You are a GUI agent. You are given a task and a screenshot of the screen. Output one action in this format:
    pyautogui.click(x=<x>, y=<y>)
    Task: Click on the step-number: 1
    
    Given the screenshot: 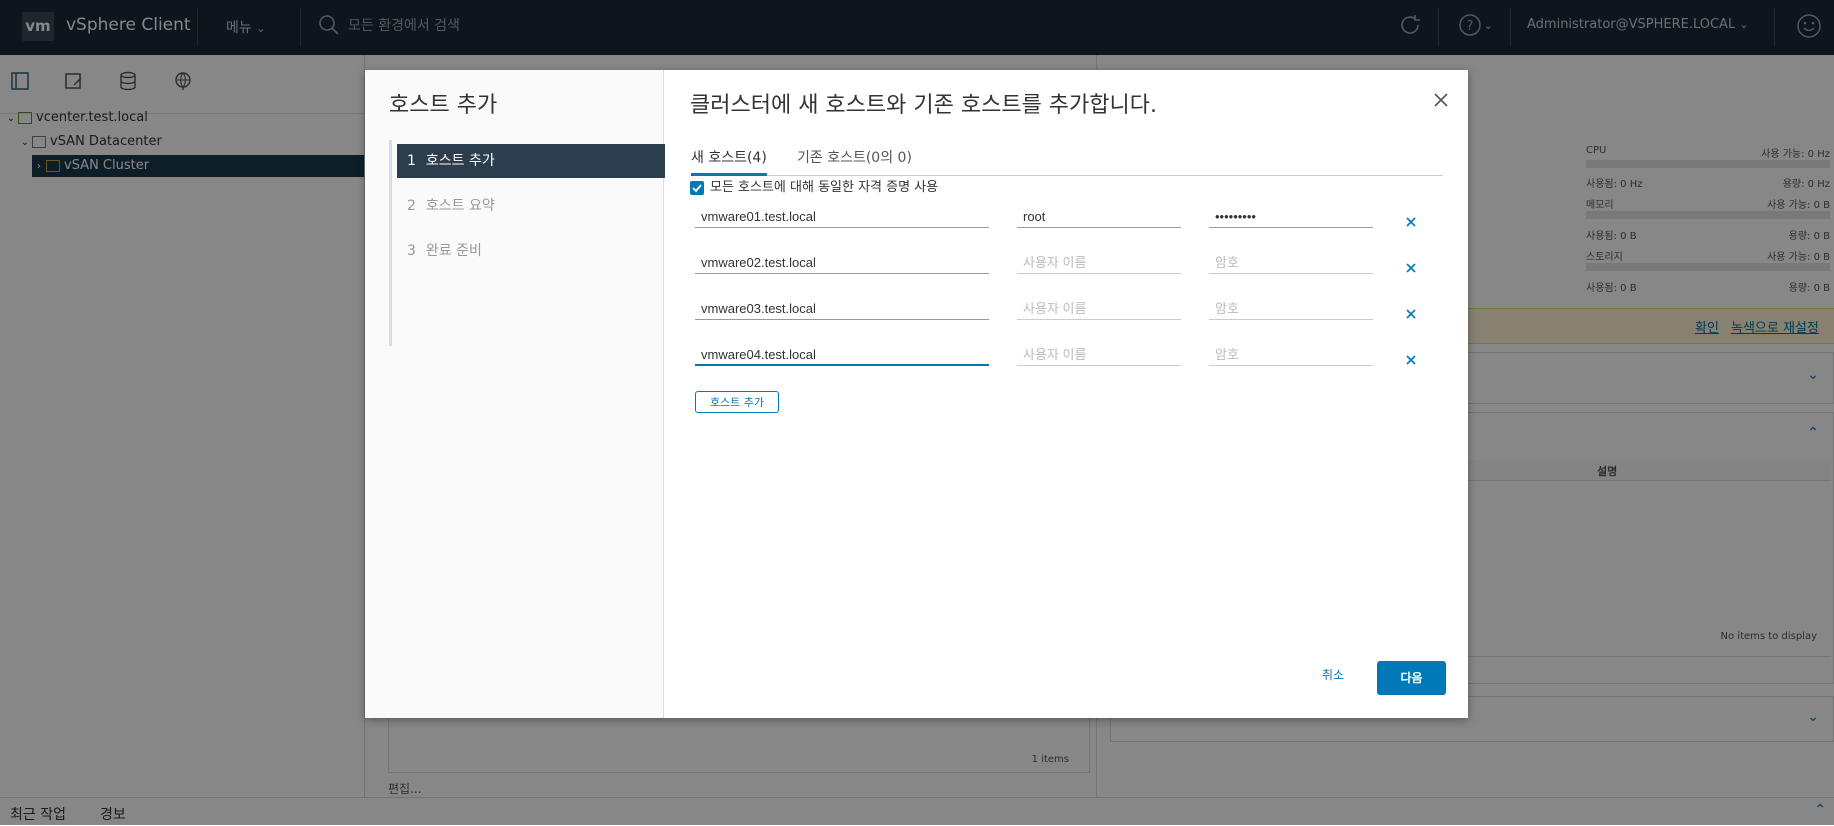 What is the action you would take?
    pyautogui.click(x=411, y=161)
    